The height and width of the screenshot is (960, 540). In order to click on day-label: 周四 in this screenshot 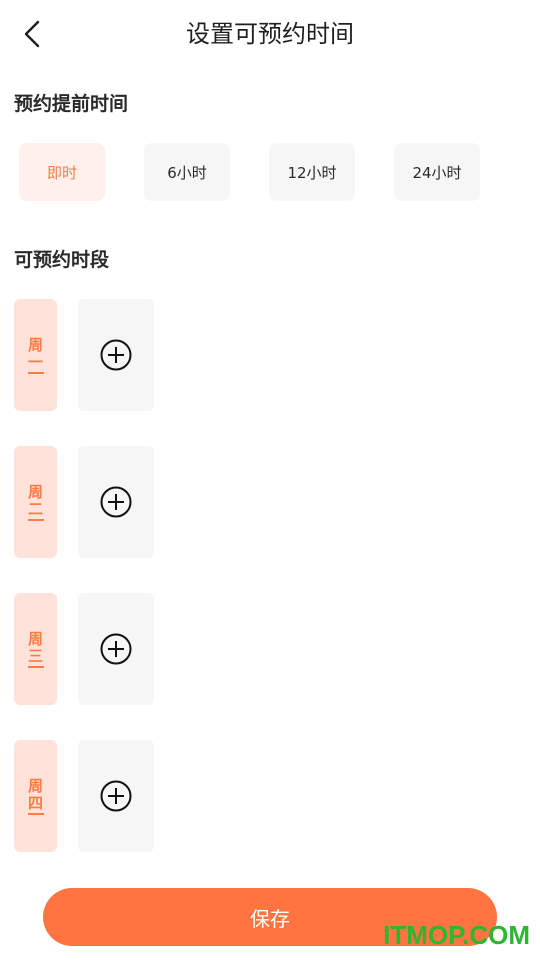, I will do `click(35, 796)`.